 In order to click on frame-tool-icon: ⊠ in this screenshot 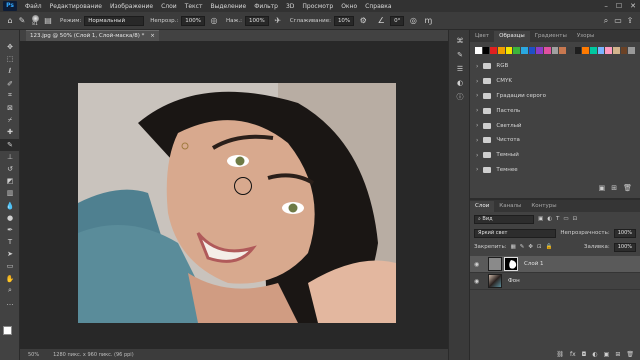, I will do `click(10, 108)`.